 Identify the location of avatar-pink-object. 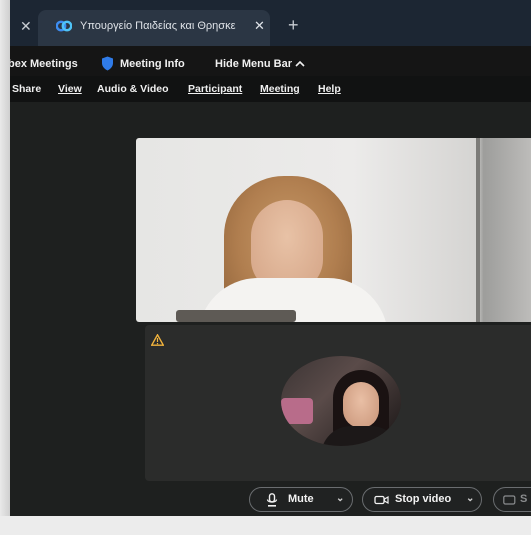
(297, 411).